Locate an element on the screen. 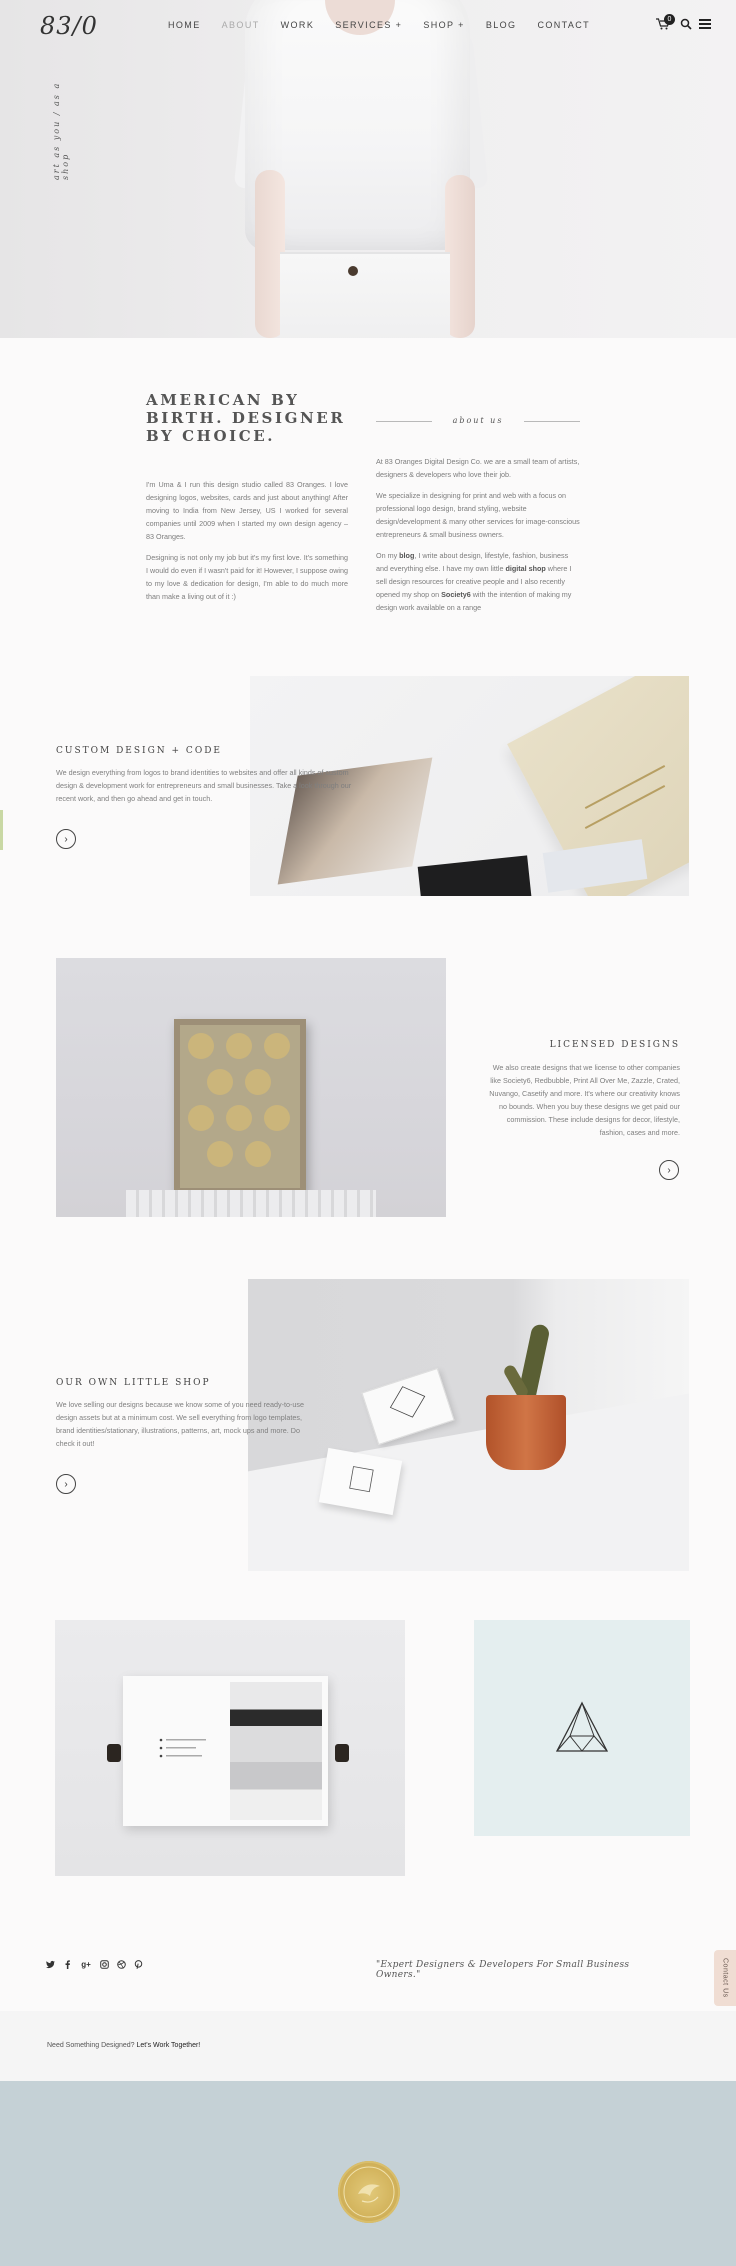 The height and width of the screenshot is (2266, 736). triangle-logo-icon is located at coordinates (582, 1726).